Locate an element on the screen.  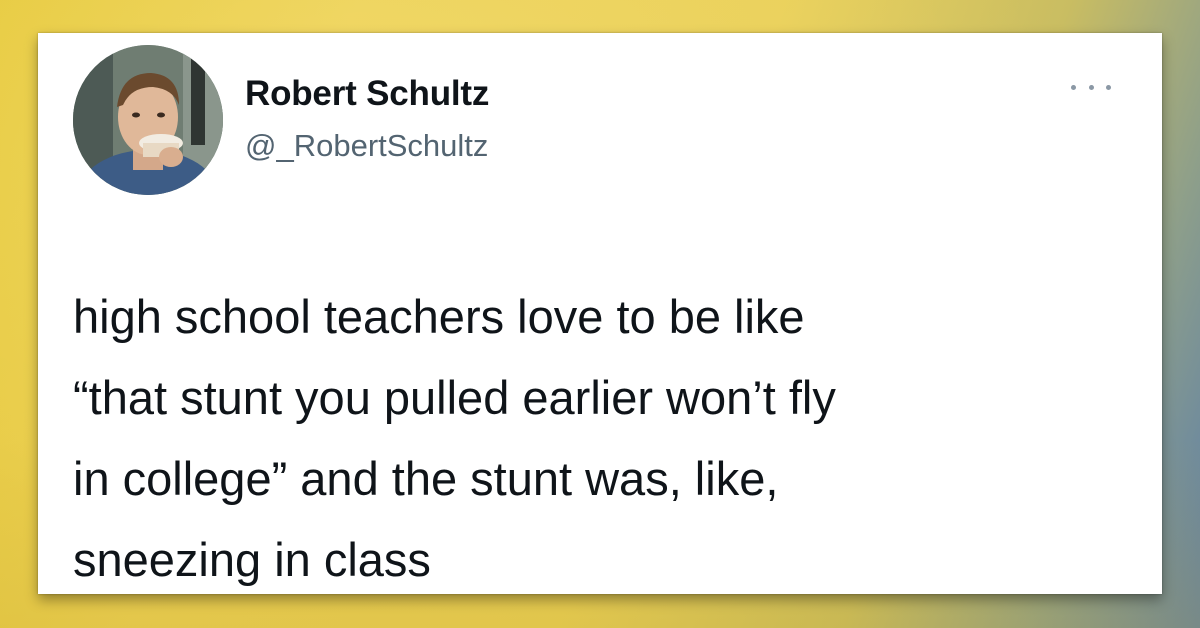
author-display-name: Robert Schultz is located at coordinates (367, 94).